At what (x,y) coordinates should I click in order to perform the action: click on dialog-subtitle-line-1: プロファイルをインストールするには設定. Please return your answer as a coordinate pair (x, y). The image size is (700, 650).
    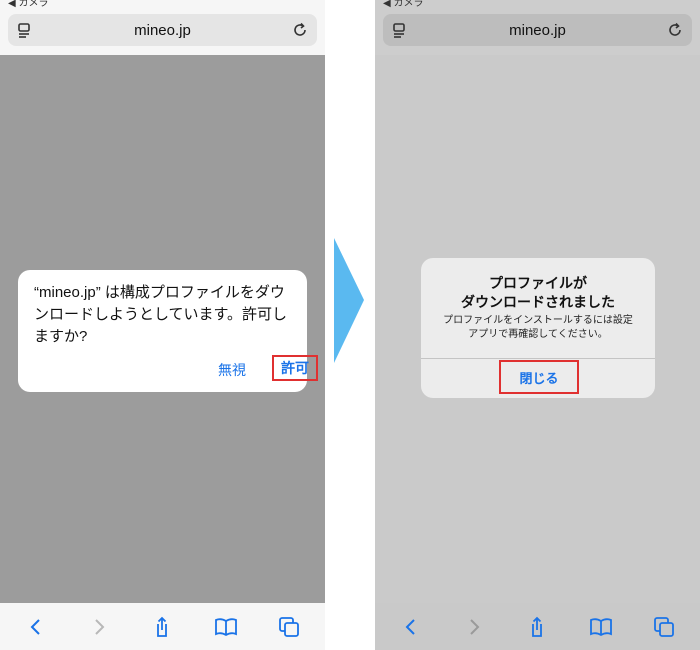
    Looking at the image, I should click on (538, 320).